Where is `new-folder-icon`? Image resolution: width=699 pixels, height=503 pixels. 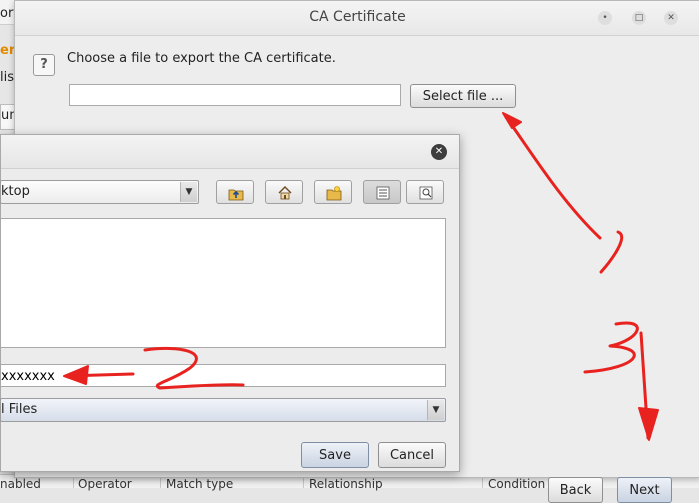
new-folder-icon is located at coordinates (334, 193).